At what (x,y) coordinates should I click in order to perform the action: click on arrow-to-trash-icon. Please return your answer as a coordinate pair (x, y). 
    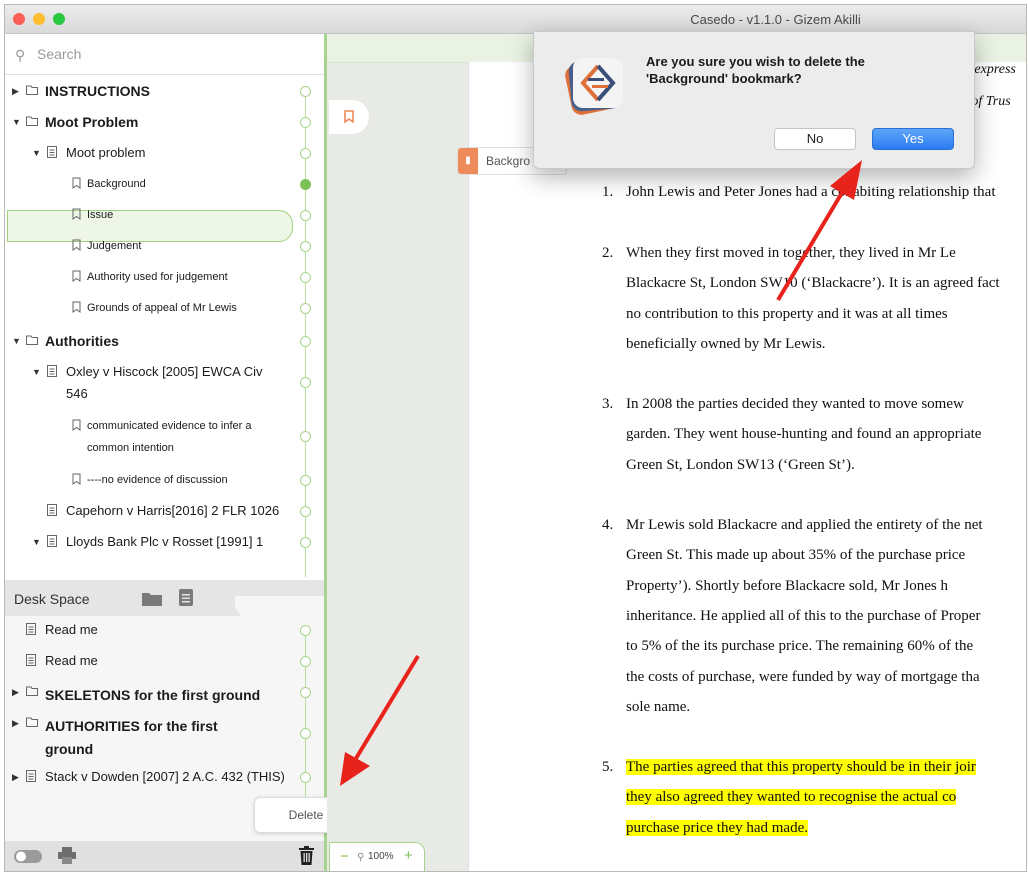
    Looking at the image, I should click on (380, 720).